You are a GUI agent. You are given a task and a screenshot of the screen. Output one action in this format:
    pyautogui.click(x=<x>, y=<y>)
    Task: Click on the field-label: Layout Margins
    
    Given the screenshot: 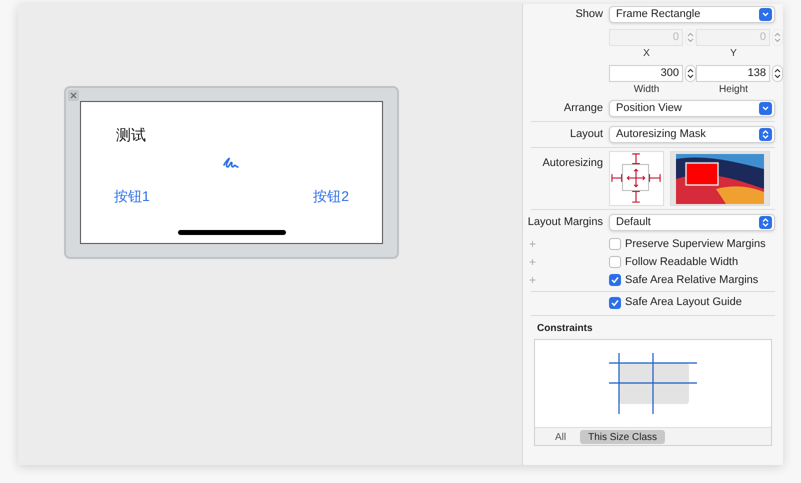 What is the action you would take?
    pyautogui.click(x=564, y=222)
    